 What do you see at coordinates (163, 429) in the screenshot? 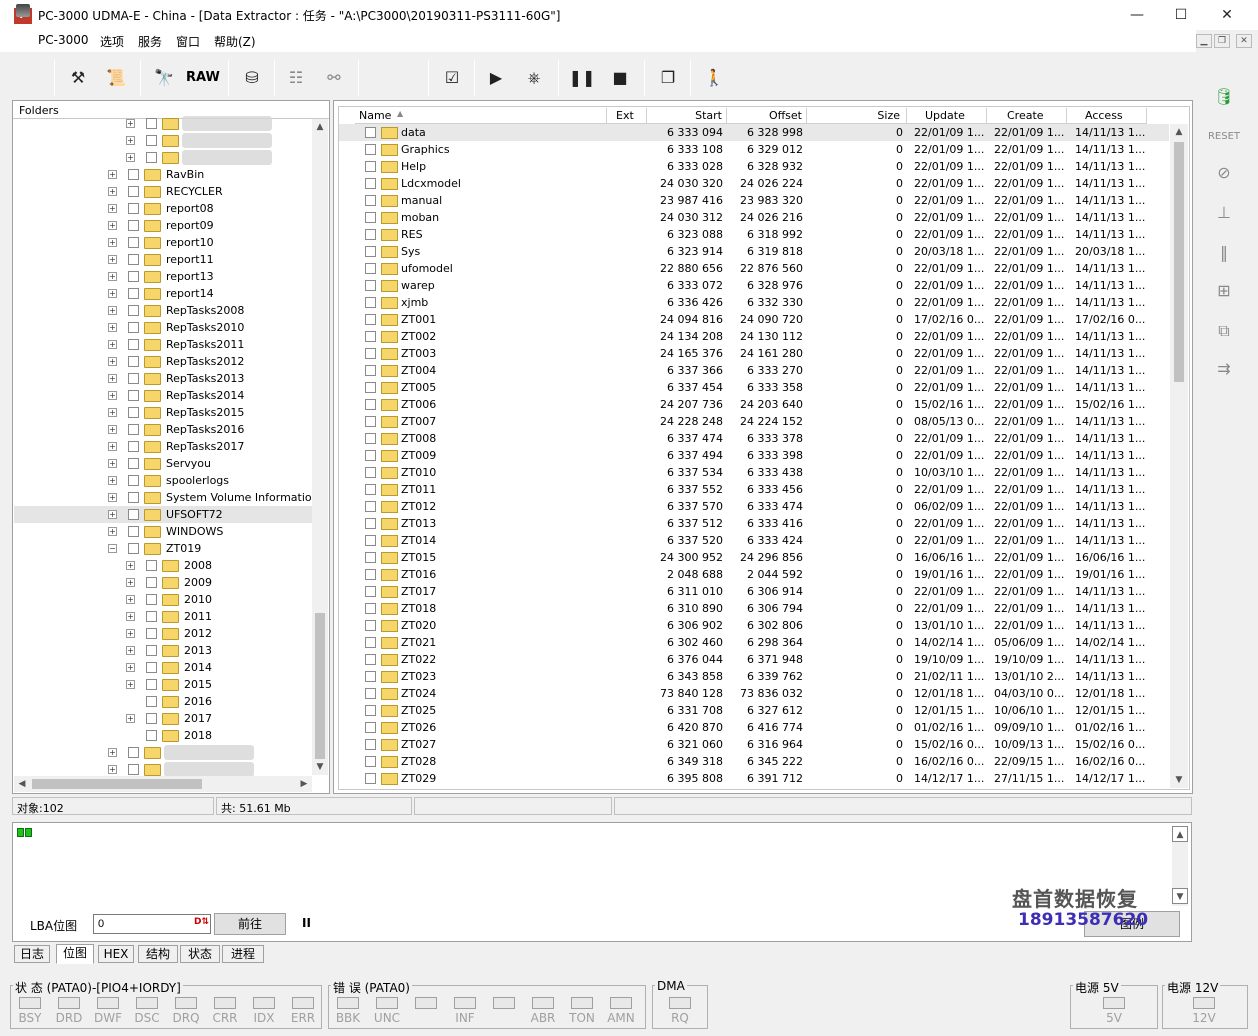
I see `folder-tree-item: + RepTasks2016` at bounding box center [163, 429].